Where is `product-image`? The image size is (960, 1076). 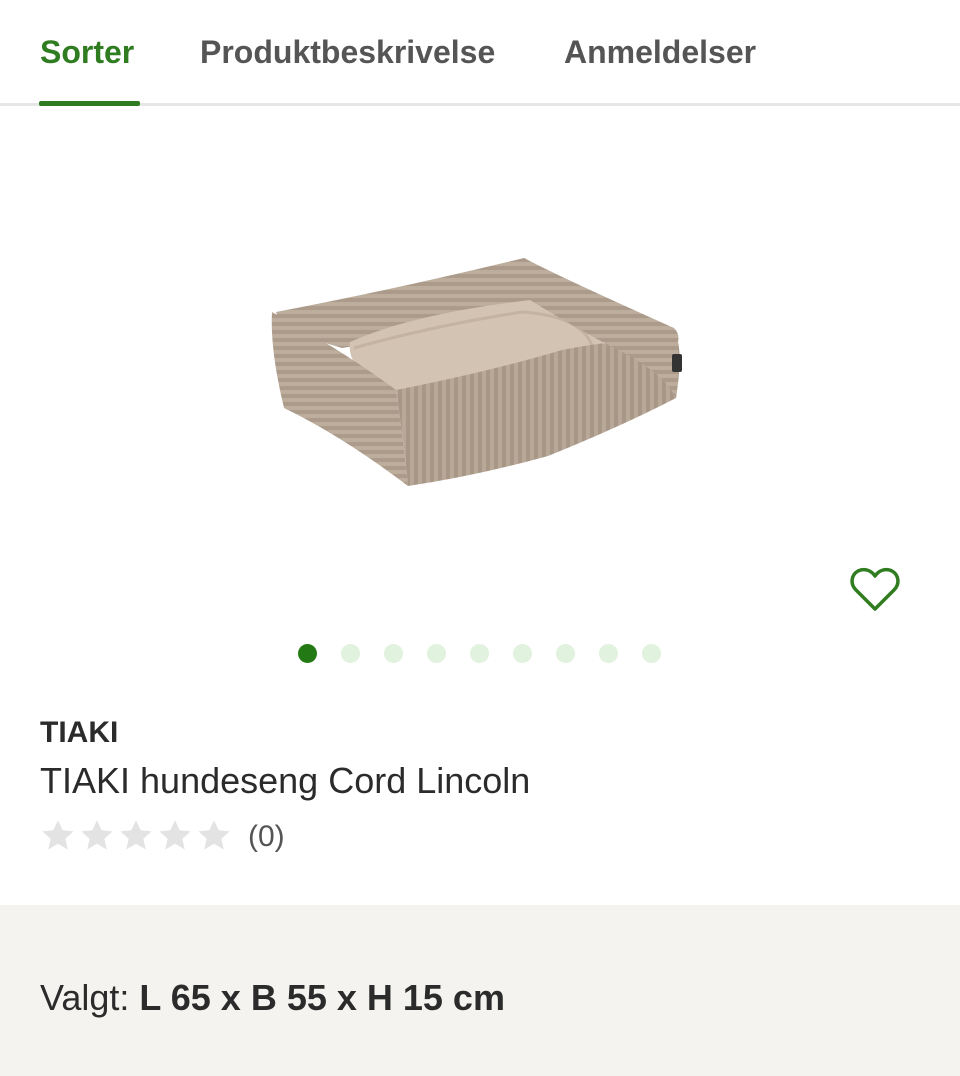 product-image is located at coordinates (482, 375).